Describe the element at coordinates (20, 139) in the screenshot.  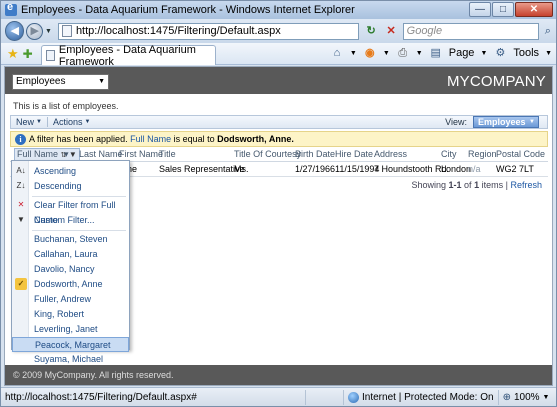
I see `info-icon: i` at that location.